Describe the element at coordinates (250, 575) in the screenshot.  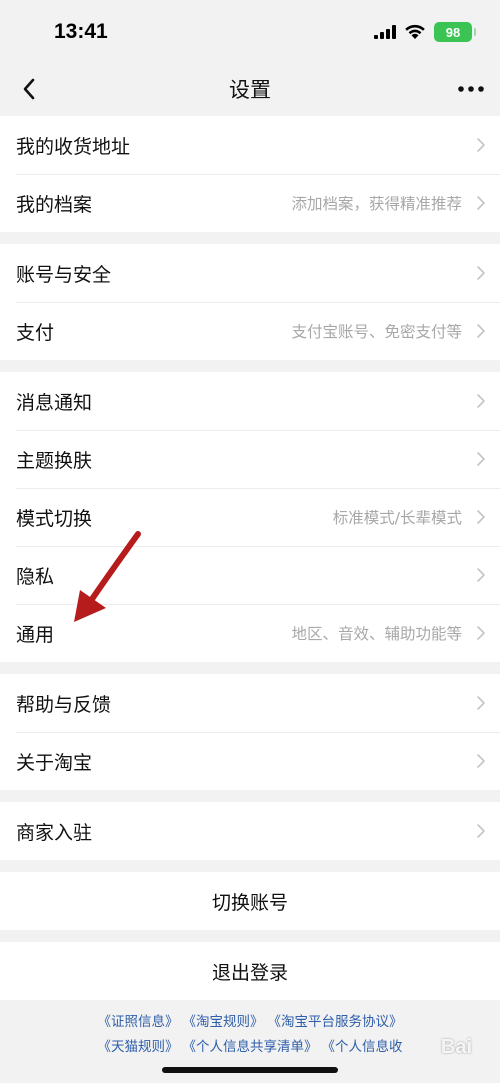
I see `row-privacy: 隐私` at that location.